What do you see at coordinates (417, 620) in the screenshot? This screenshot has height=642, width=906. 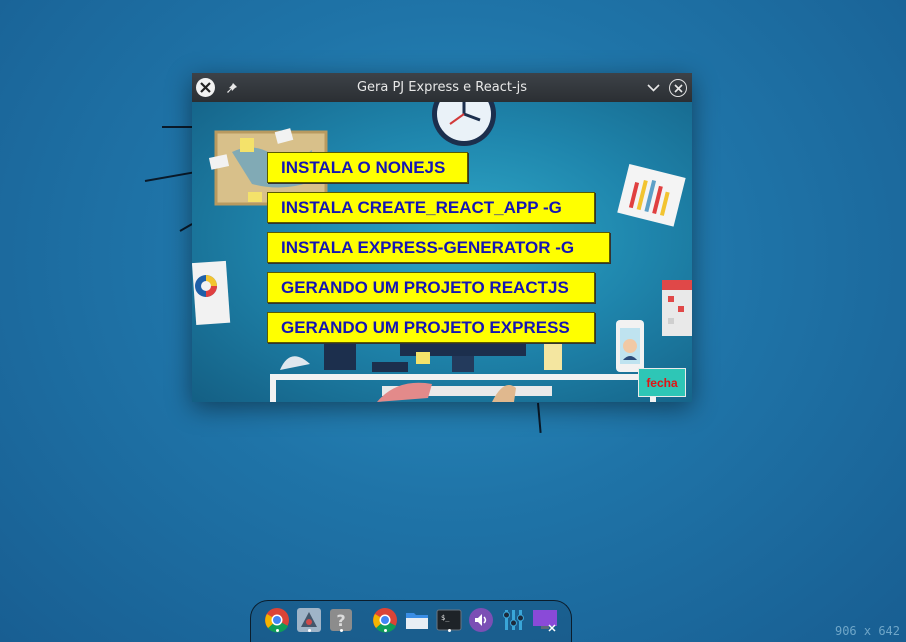 I see `files-icon` at bounding box center [417, 620].